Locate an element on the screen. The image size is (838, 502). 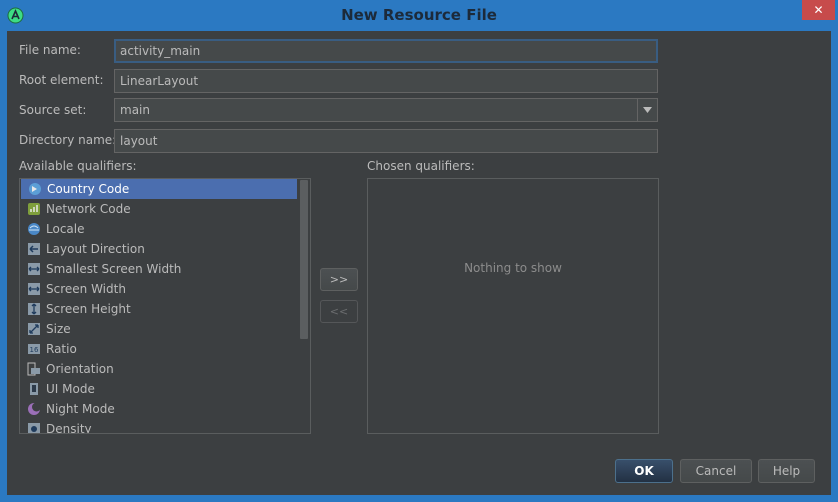
list-item: 16 Ratio is located at coordinates (158, 349).